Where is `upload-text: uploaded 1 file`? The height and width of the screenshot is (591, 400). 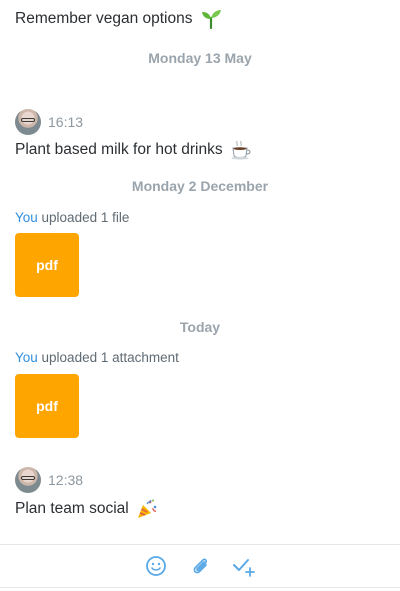 upload-text: uploaded 1 file is located at coordinates (83, 217).